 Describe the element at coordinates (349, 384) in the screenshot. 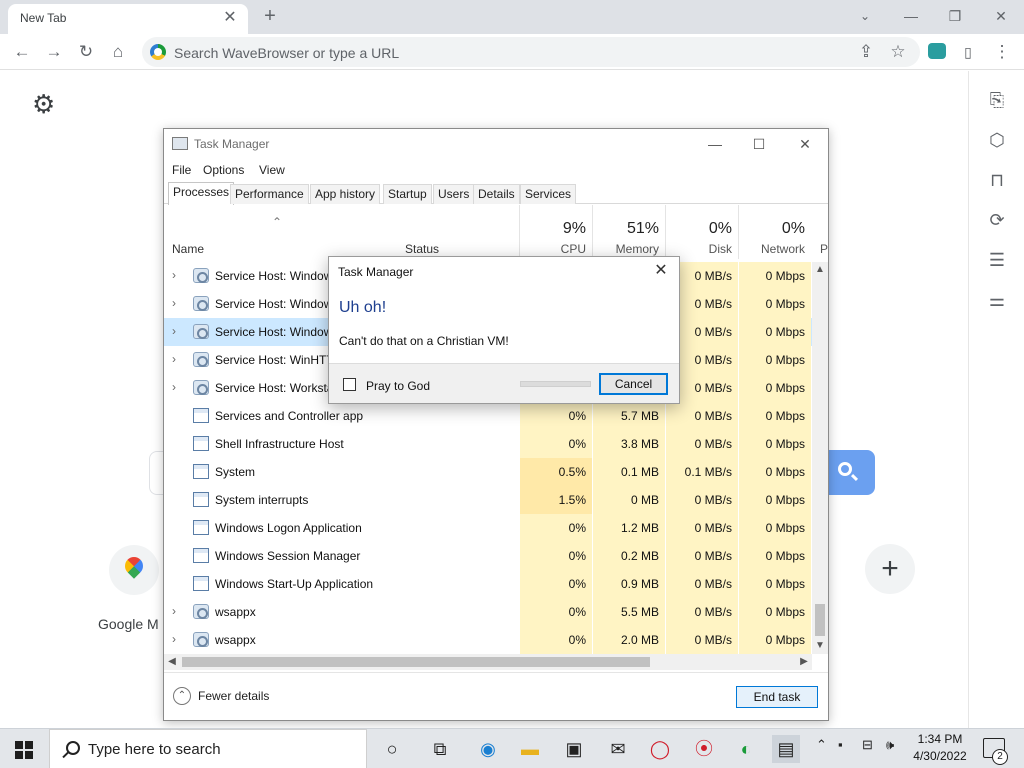

I see `pray-checkbox` at that location.